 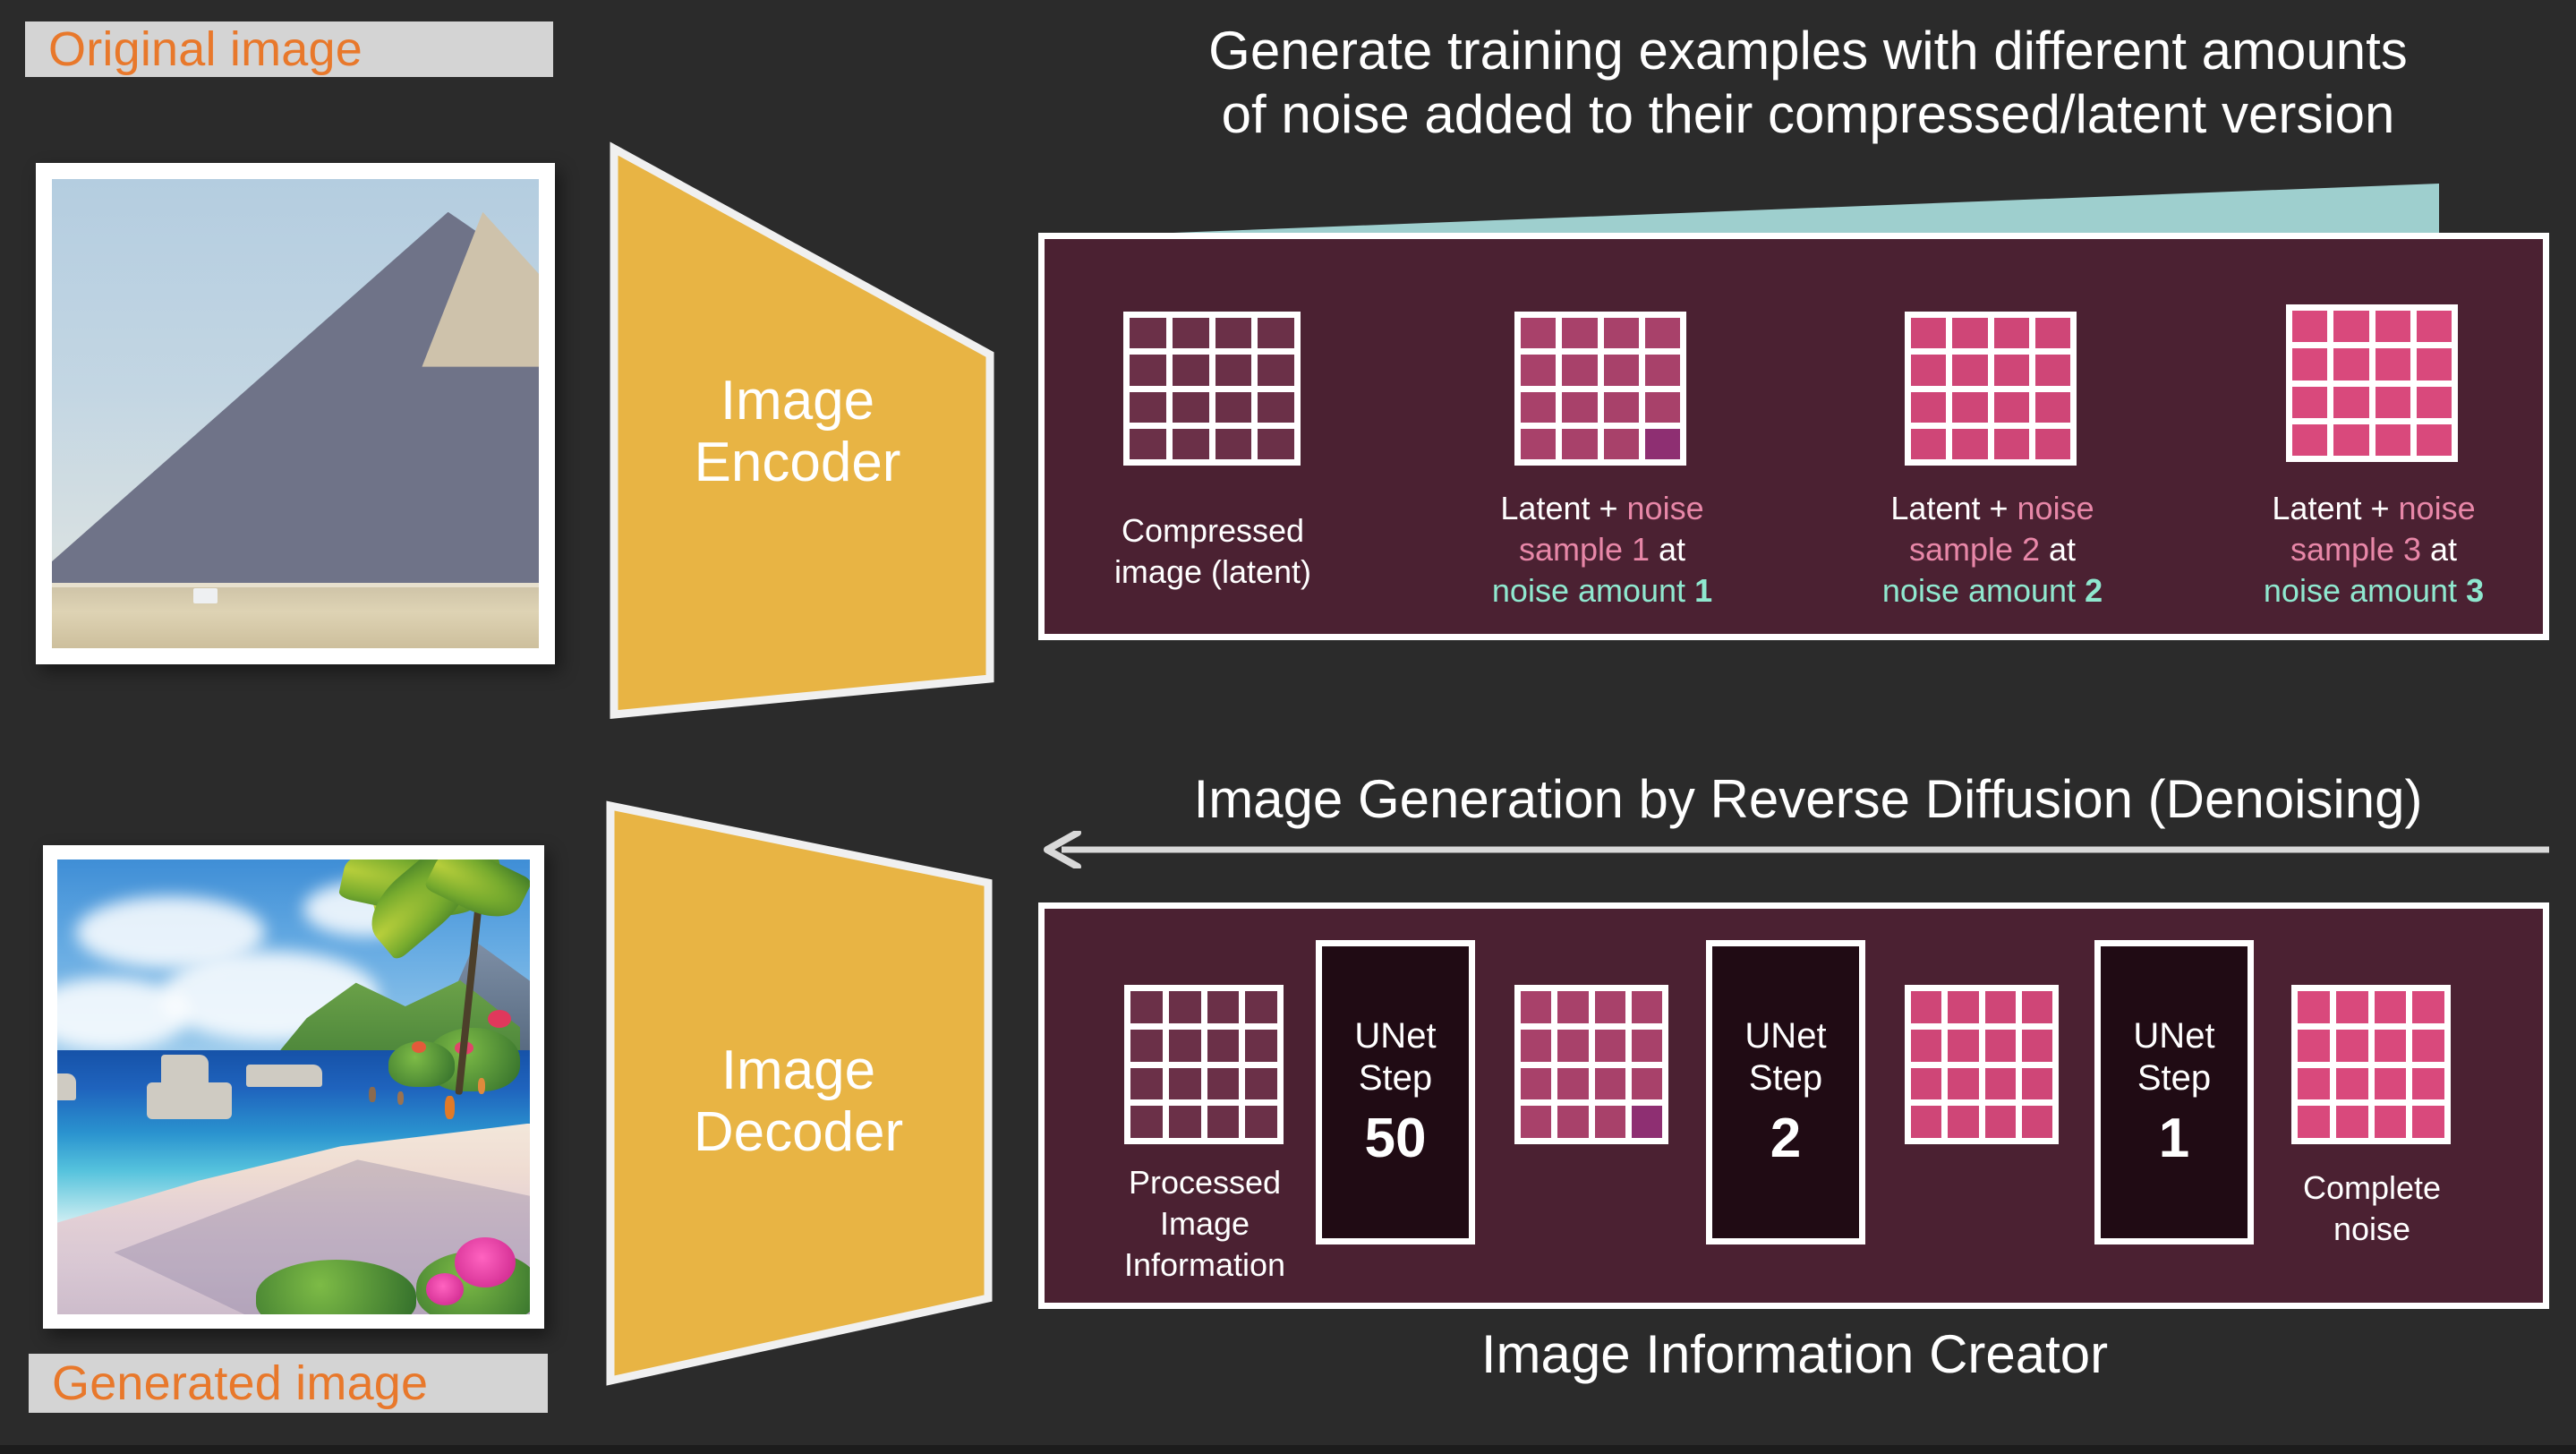 I want to click on unet-2-line1: UNet, so click(x=1785, y=1035).